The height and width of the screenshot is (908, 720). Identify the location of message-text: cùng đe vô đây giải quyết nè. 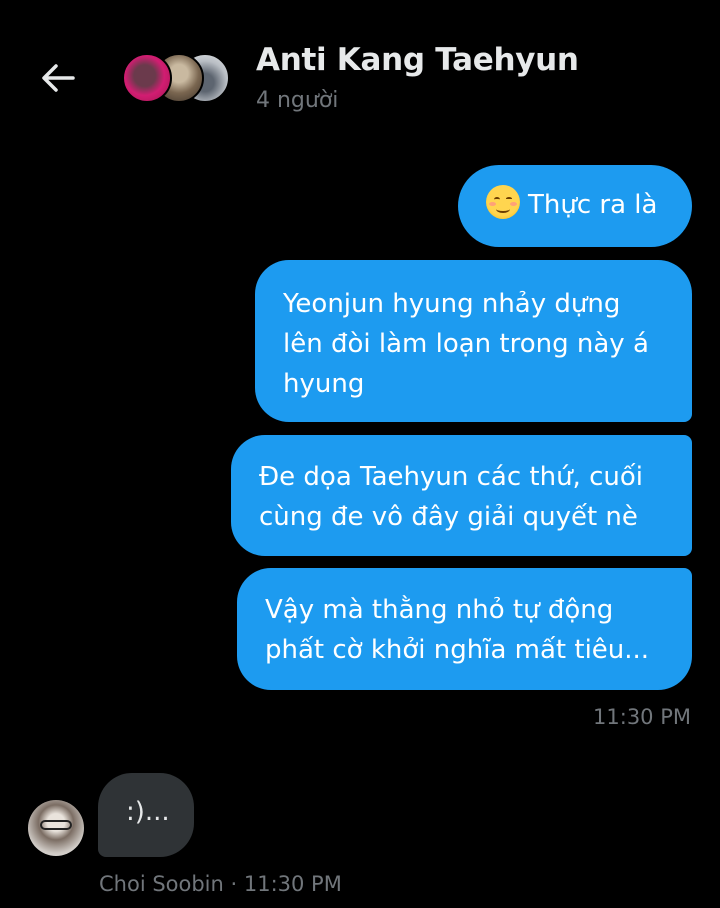
(448, 517).